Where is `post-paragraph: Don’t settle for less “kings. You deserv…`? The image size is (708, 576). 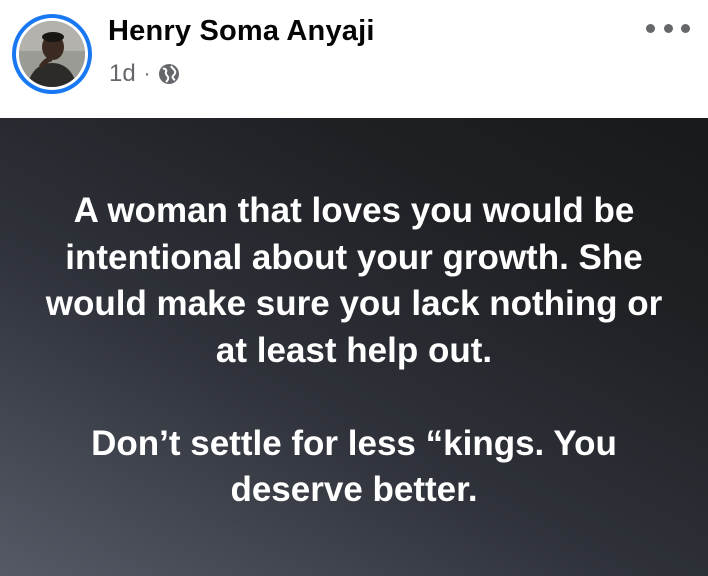 post-paragraph: Don’t settle for less “kings. You deserv… is located at coordinates (354, 466).